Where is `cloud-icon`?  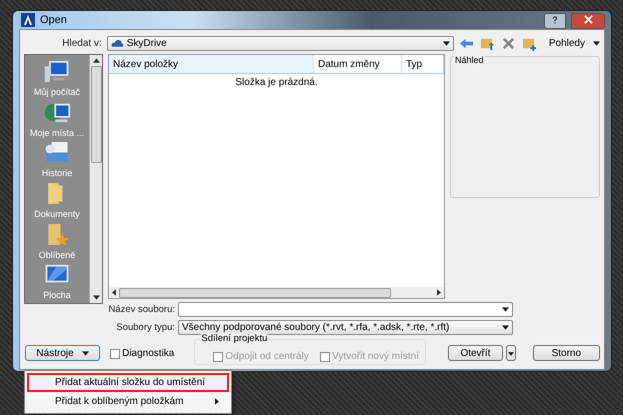
cloud-icon is located at coordinates (117, 43).